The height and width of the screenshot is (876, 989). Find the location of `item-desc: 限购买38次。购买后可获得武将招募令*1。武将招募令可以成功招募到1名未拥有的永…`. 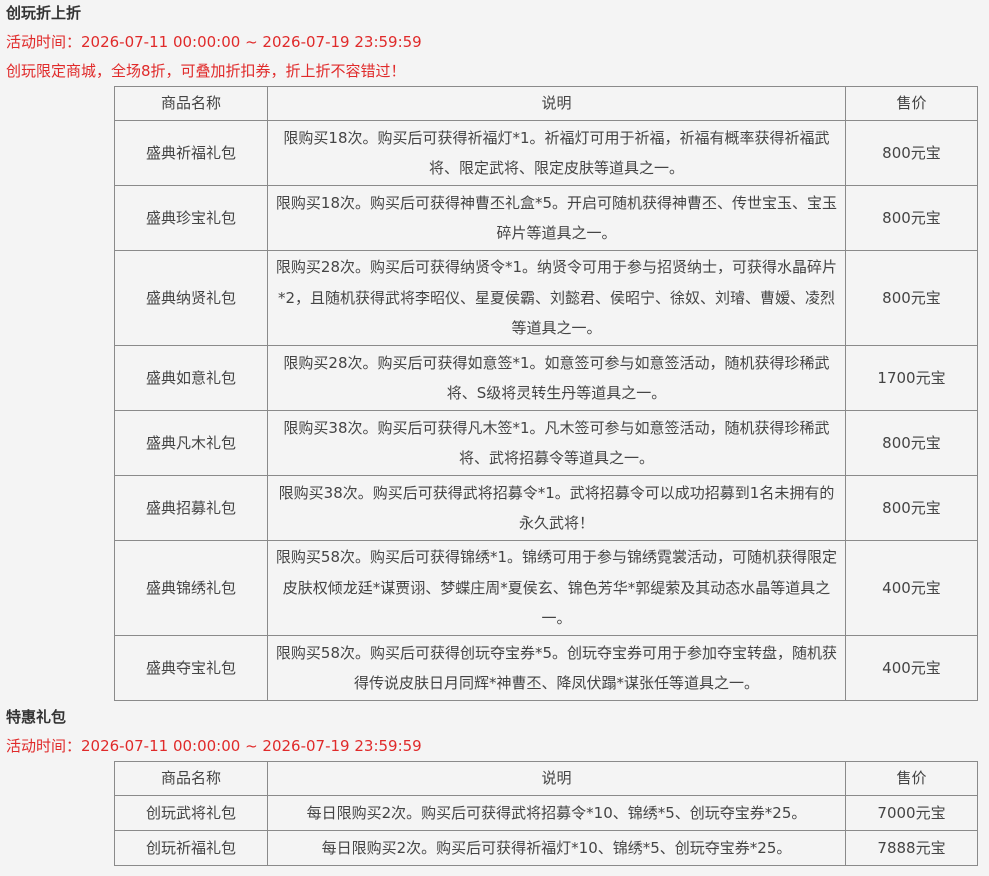

item-desc: 限购买38次。购买后可获得武将招募令*1。武将招募令可以成功招募到1名未拥有的永… is located at coordinates (556, 508).